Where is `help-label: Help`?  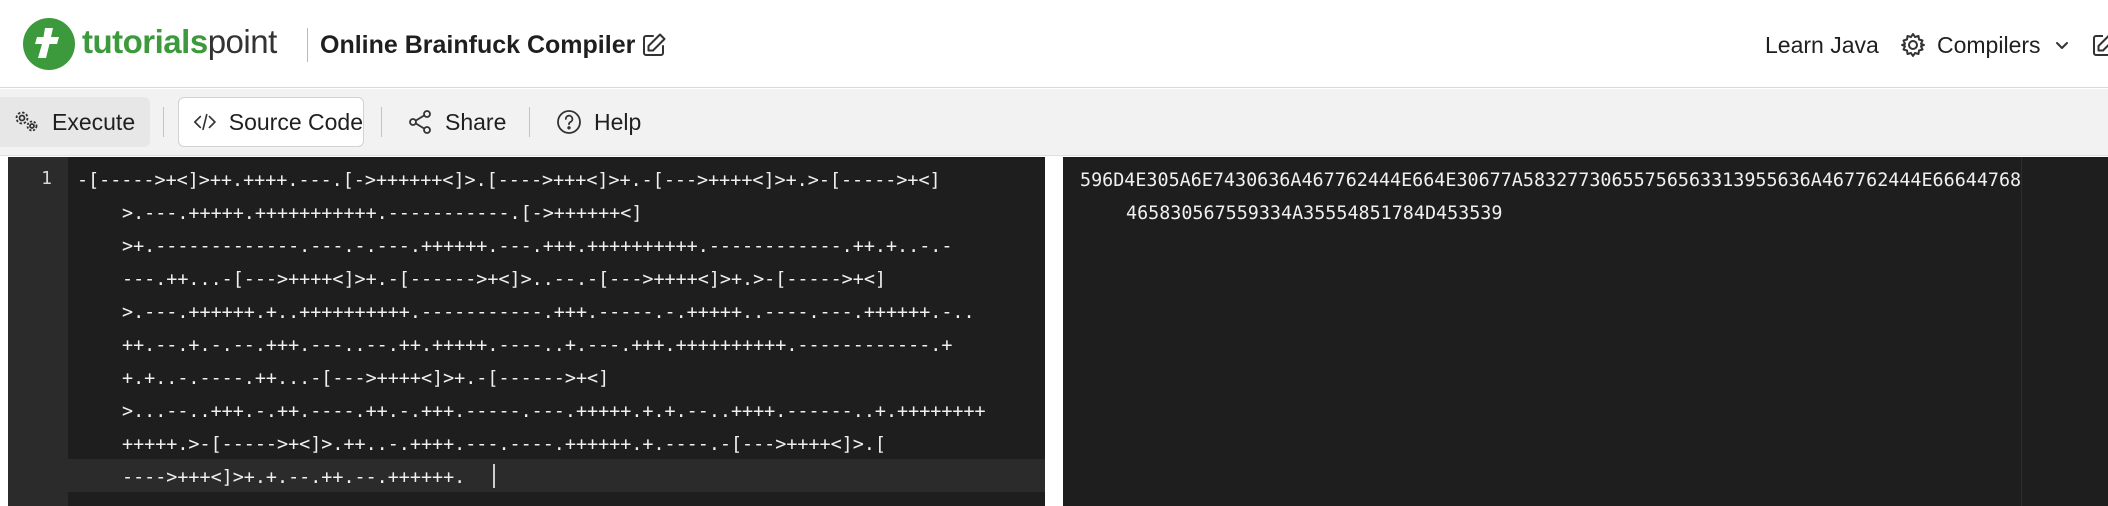 help-label: Help is located at coordinates (618, 121).